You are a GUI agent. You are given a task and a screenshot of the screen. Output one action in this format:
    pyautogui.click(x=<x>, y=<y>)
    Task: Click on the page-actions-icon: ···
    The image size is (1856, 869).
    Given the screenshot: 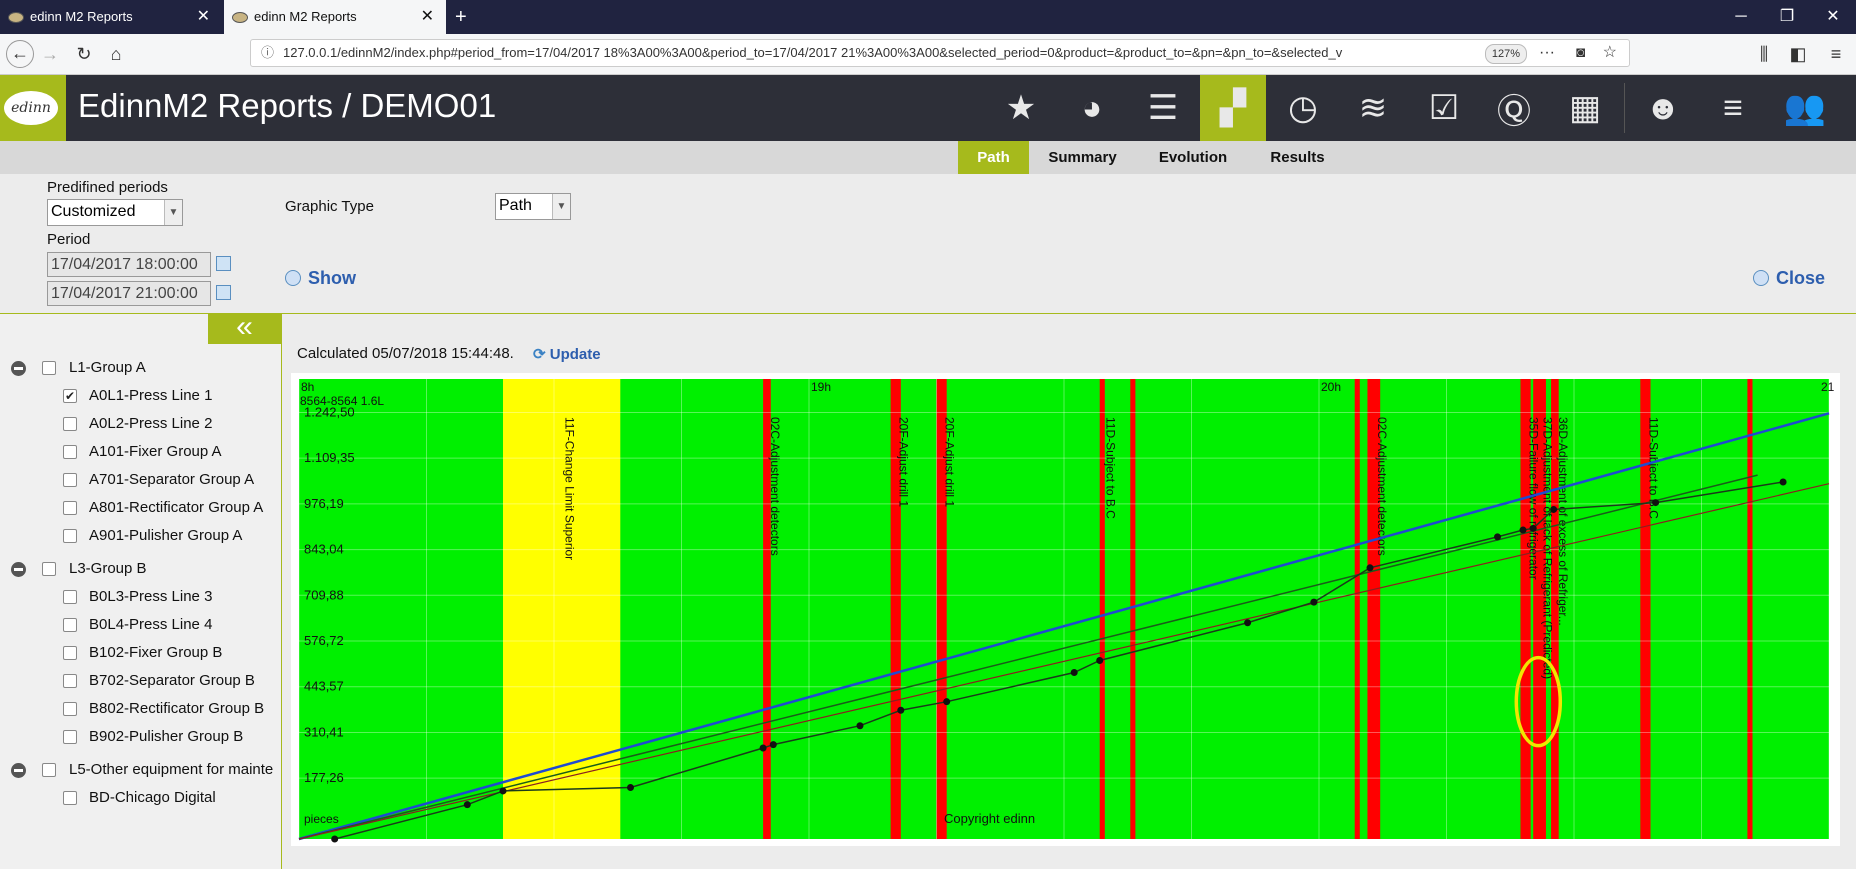 What is the action you would take?
    pyautogui.click(x=1547, y=53)
    